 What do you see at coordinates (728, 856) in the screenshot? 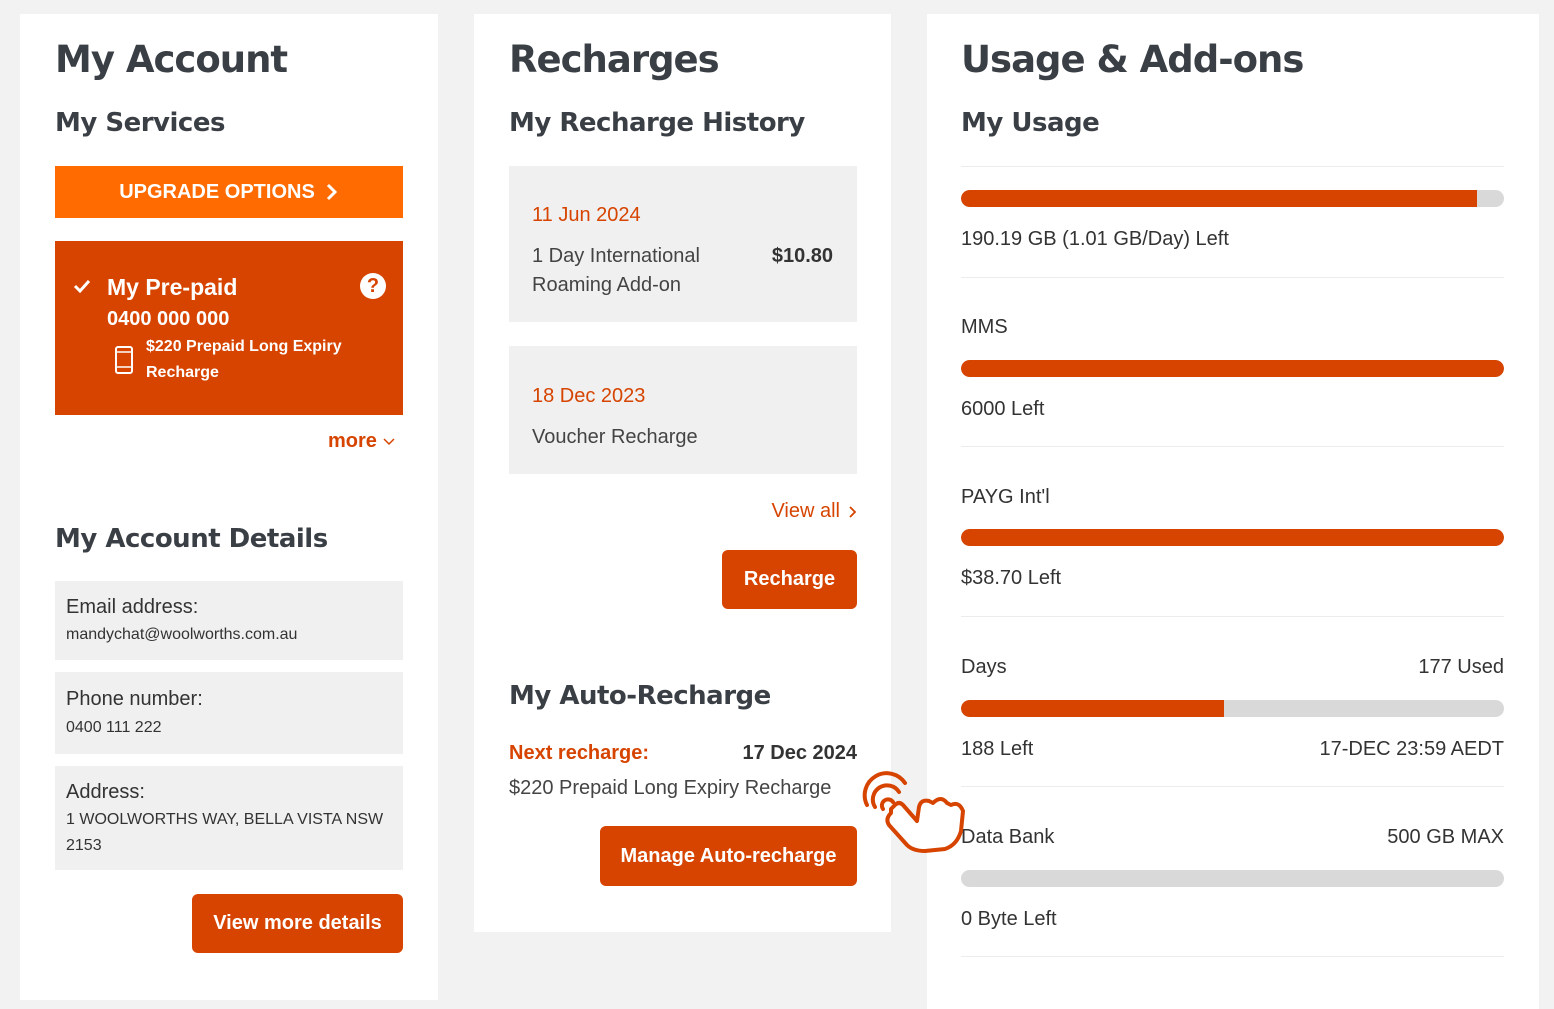
I see `manage-auto-recharge-button: Manage Auto-recharge` at bounding box center [728, 856].